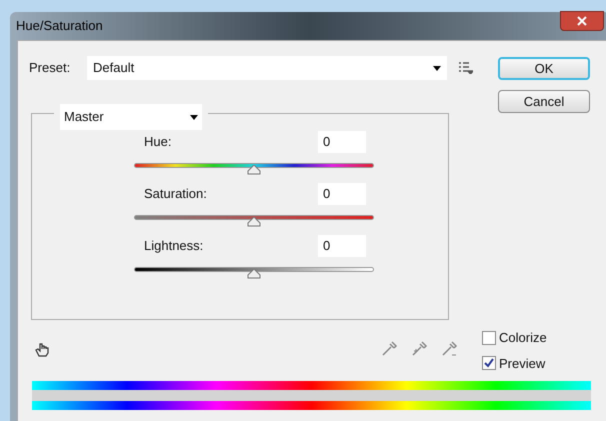 The width and height of the screenshot is (606, 421). Describe the element at coordinates (50, 68) in the screenshot. I see `preset-label: Preset:` at that location.